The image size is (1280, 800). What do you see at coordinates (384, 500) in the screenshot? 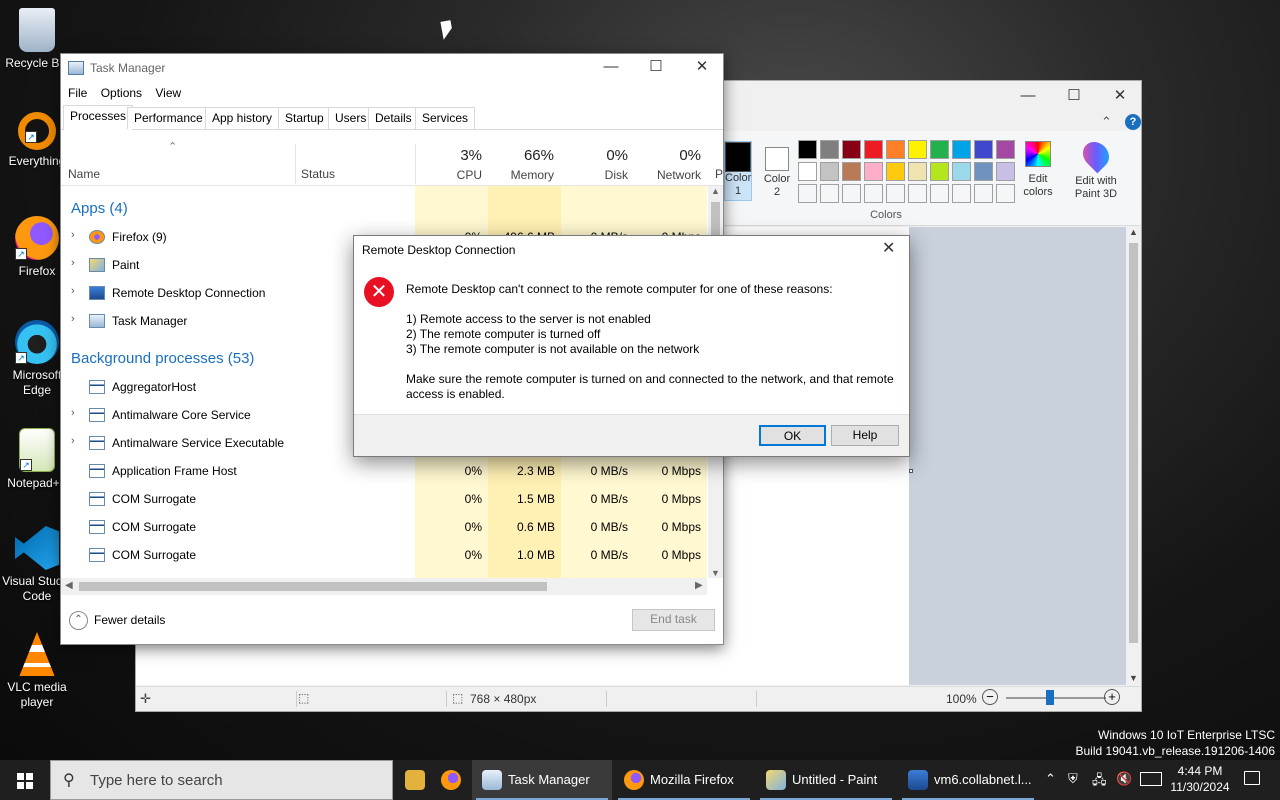
I see `process-row: COM Surrogate 0% 1.5 MB 0 MB/s 0 Mbps` at bounding box center [384, 500].